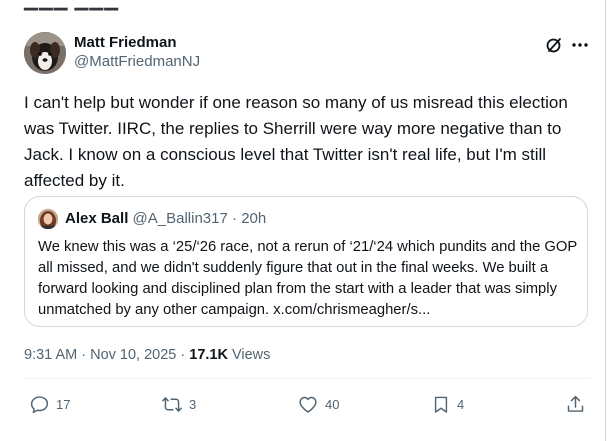 Image resolution: width=610 pixels, height=441 pixels. What do you see at coordinates (63, 404) in the screenshot?
I see `reply-count: 17` at bounding box center [63, 404].